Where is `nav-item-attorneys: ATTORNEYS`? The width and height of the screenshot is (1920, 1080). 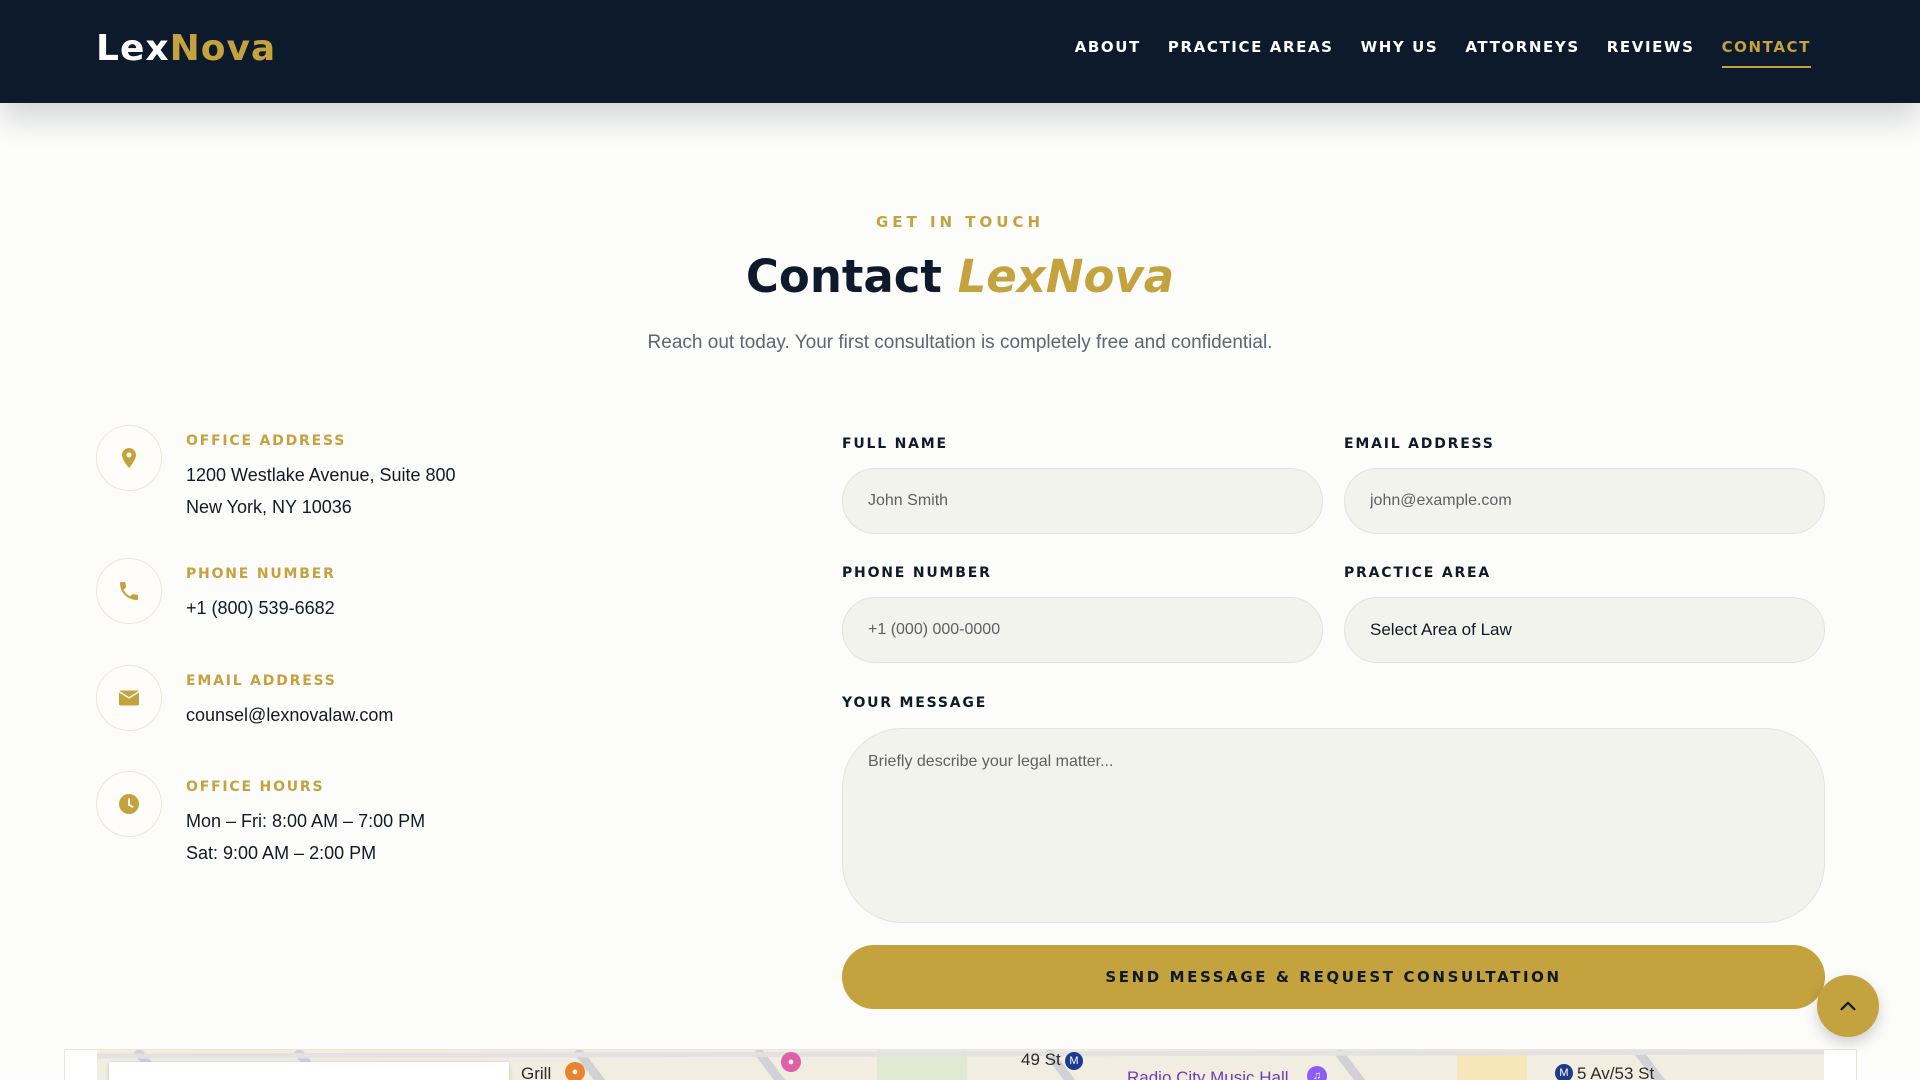
nav-item-attorneys: ATTORNEYS is located at coordinates (1522, 53).